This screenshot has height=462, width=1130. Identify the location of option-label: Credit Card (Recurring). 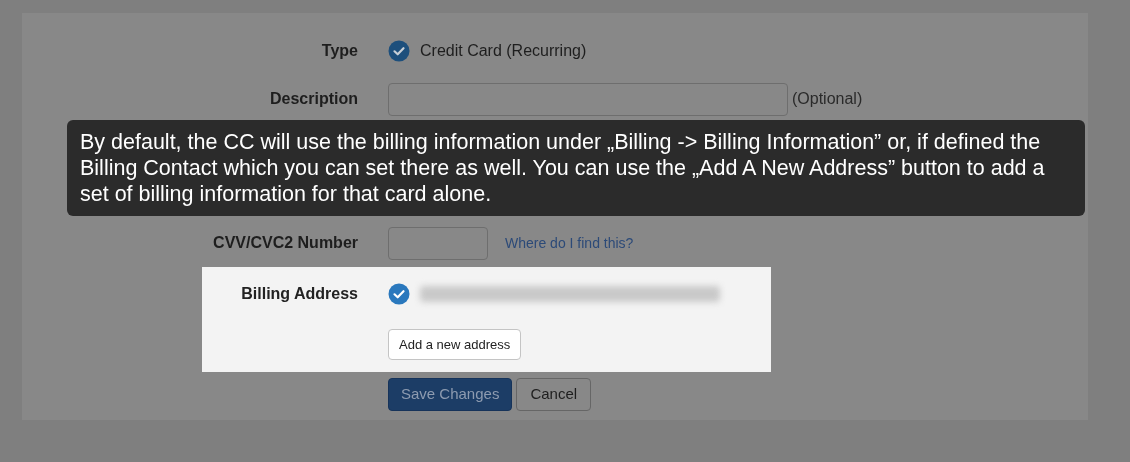
(503, 51).